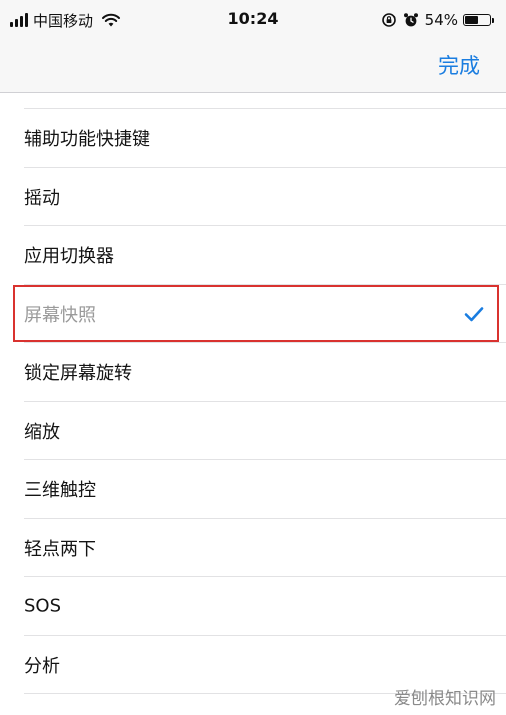  I want to click on list-item-label: 辅助功能快捷键, so click(87, 140).